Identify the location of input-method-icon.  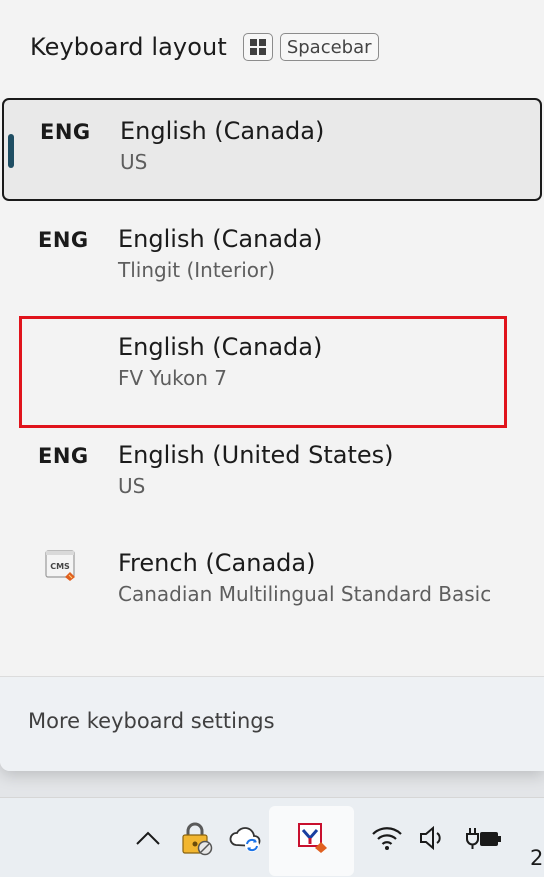
(312, 837).